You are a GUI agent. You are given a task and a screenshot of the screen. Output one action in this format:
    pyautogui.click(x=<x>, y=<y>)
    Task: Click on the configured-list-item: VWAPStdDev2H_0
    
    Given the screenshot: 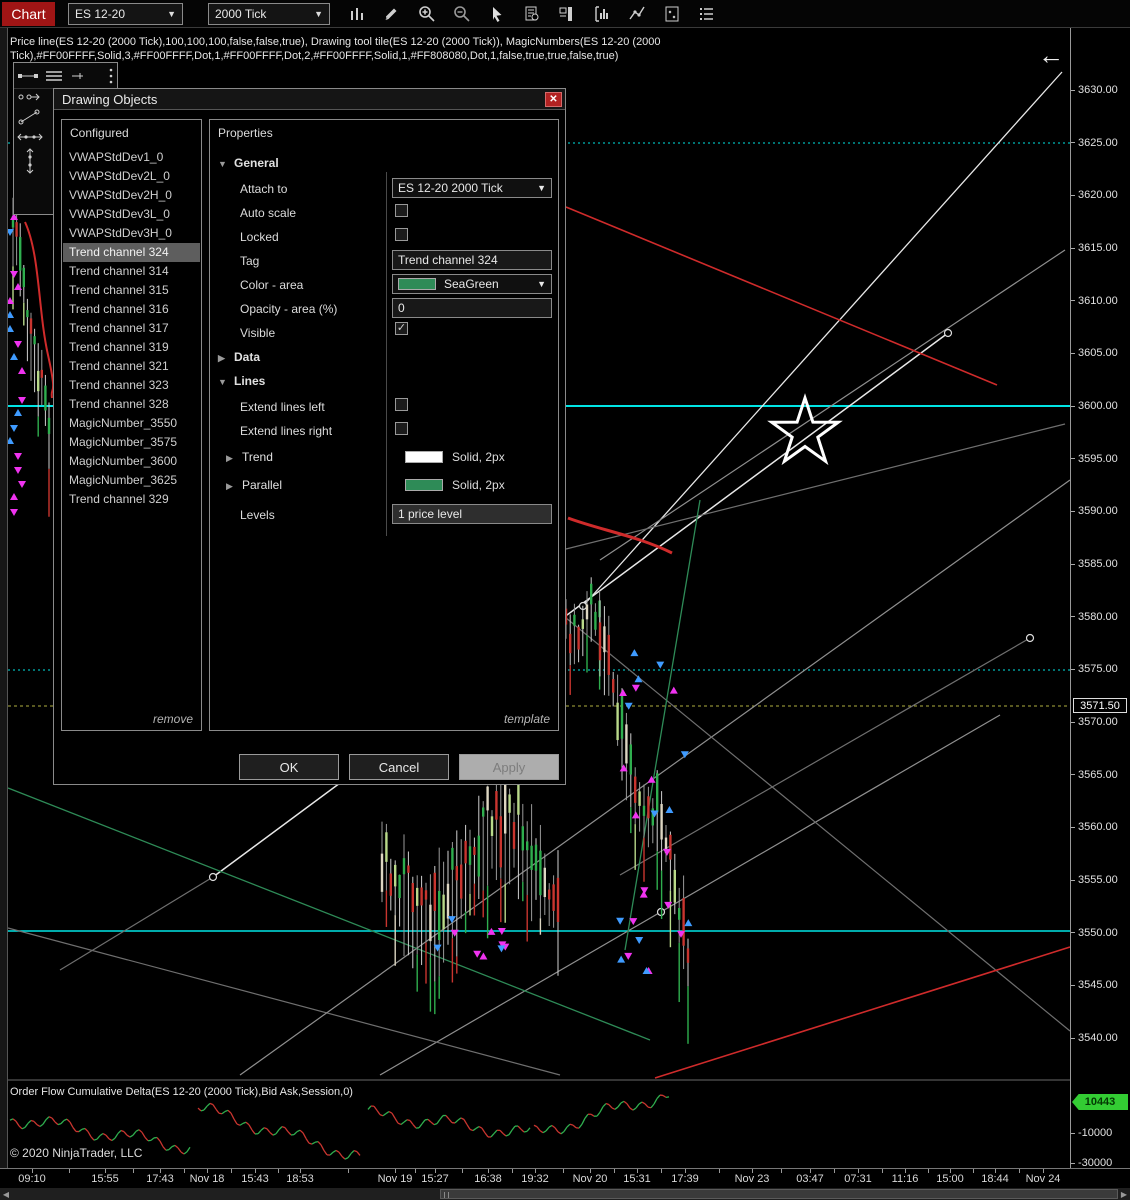 What is the action you would take?
    pyautogui.click(x=131, y=195)
    